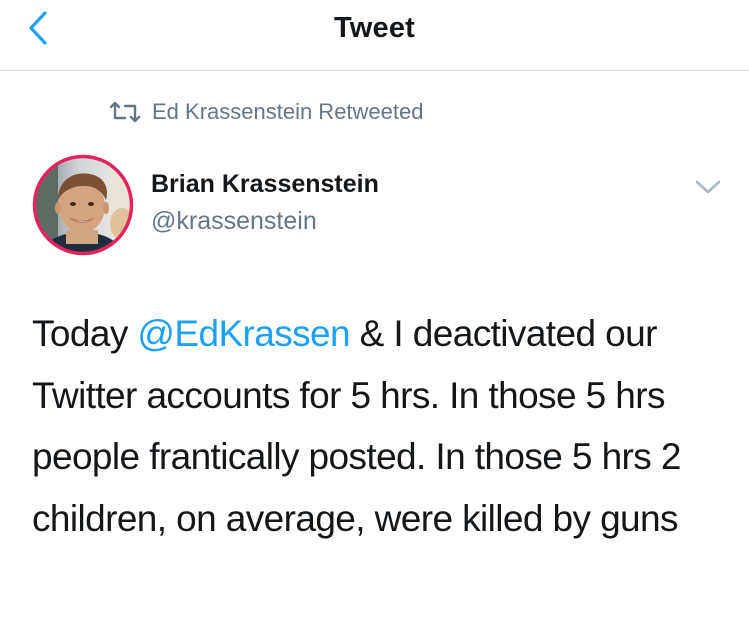 The image size is (749, 627). I want to click on nav-bar: Tweet, so click(374, 35).